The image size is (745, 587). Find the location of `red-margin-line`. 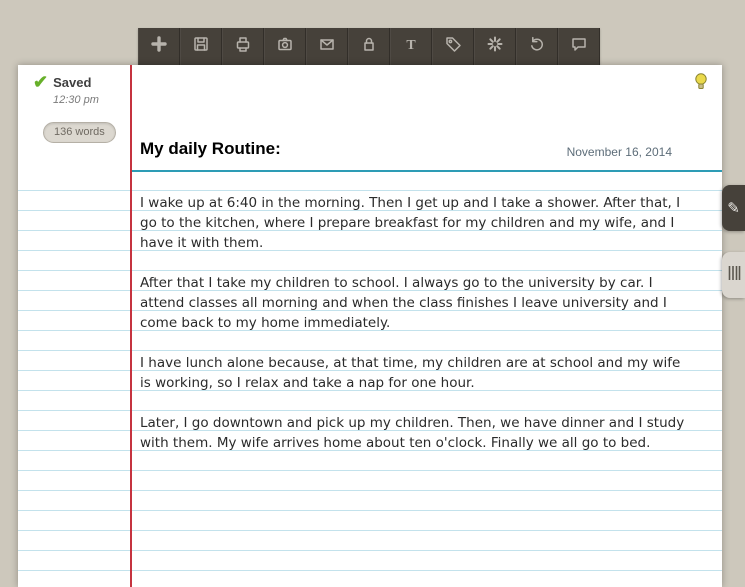

red-margin-line is located at coordinates (131, 326).